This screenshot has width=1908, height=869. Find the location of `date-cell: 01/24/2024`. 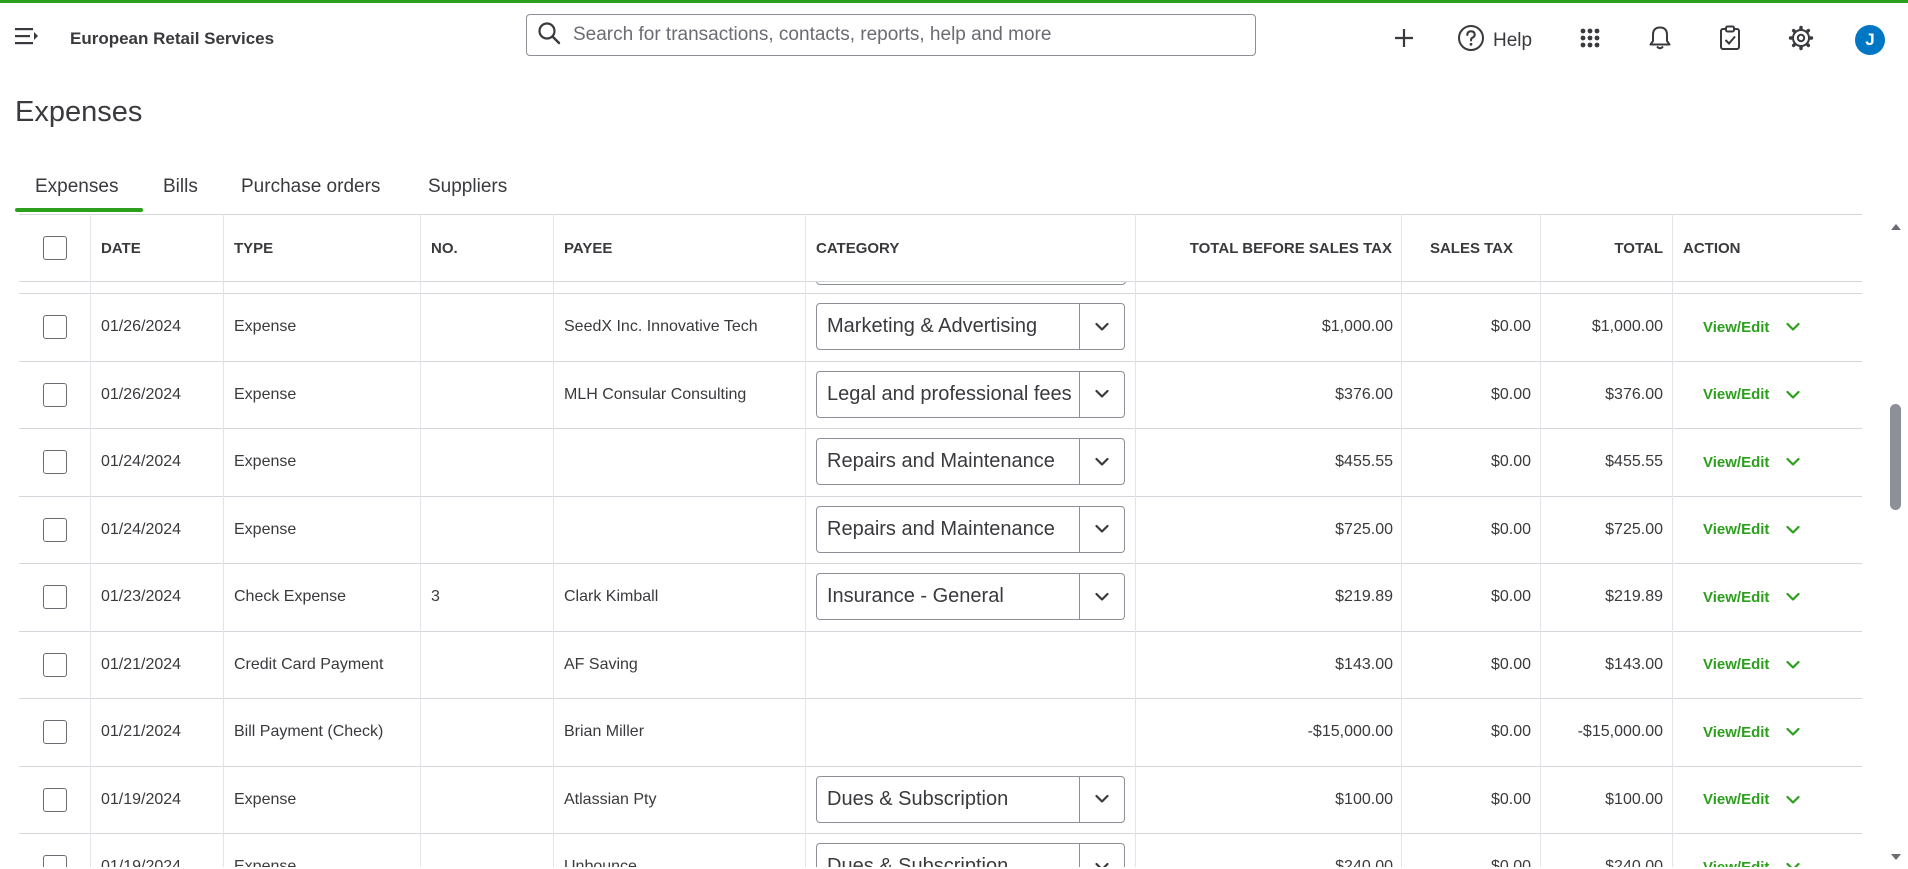

date-cell: 01/24/2024 is located at coordinates (141, 461).